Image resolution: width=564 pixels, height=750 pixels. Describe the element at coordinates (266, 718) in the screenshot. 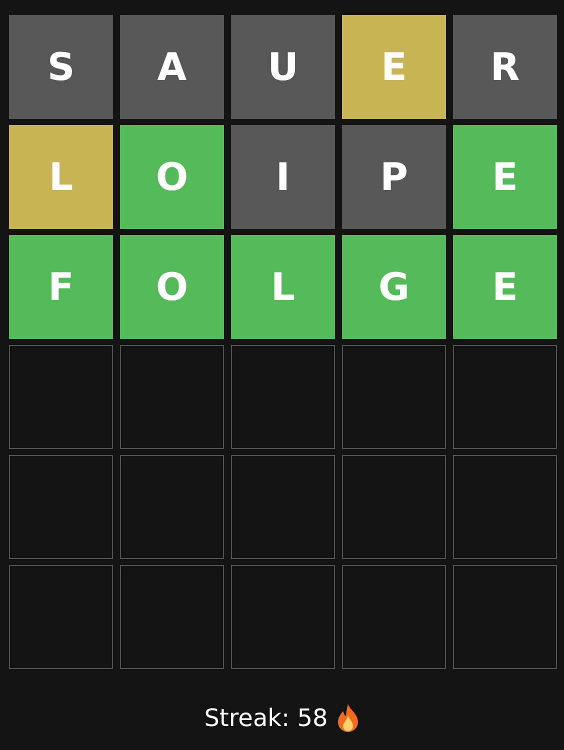

I see `streak-label: Streak: 58` at that location.